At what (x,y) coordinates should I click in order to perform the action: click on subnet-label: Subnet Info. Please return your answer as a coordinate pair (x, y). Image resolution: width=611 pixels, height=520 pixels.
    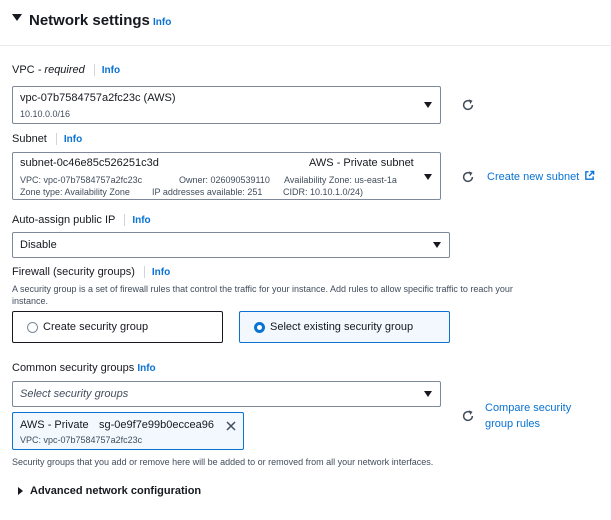
    Looking at the image, I should click on (47, 139).